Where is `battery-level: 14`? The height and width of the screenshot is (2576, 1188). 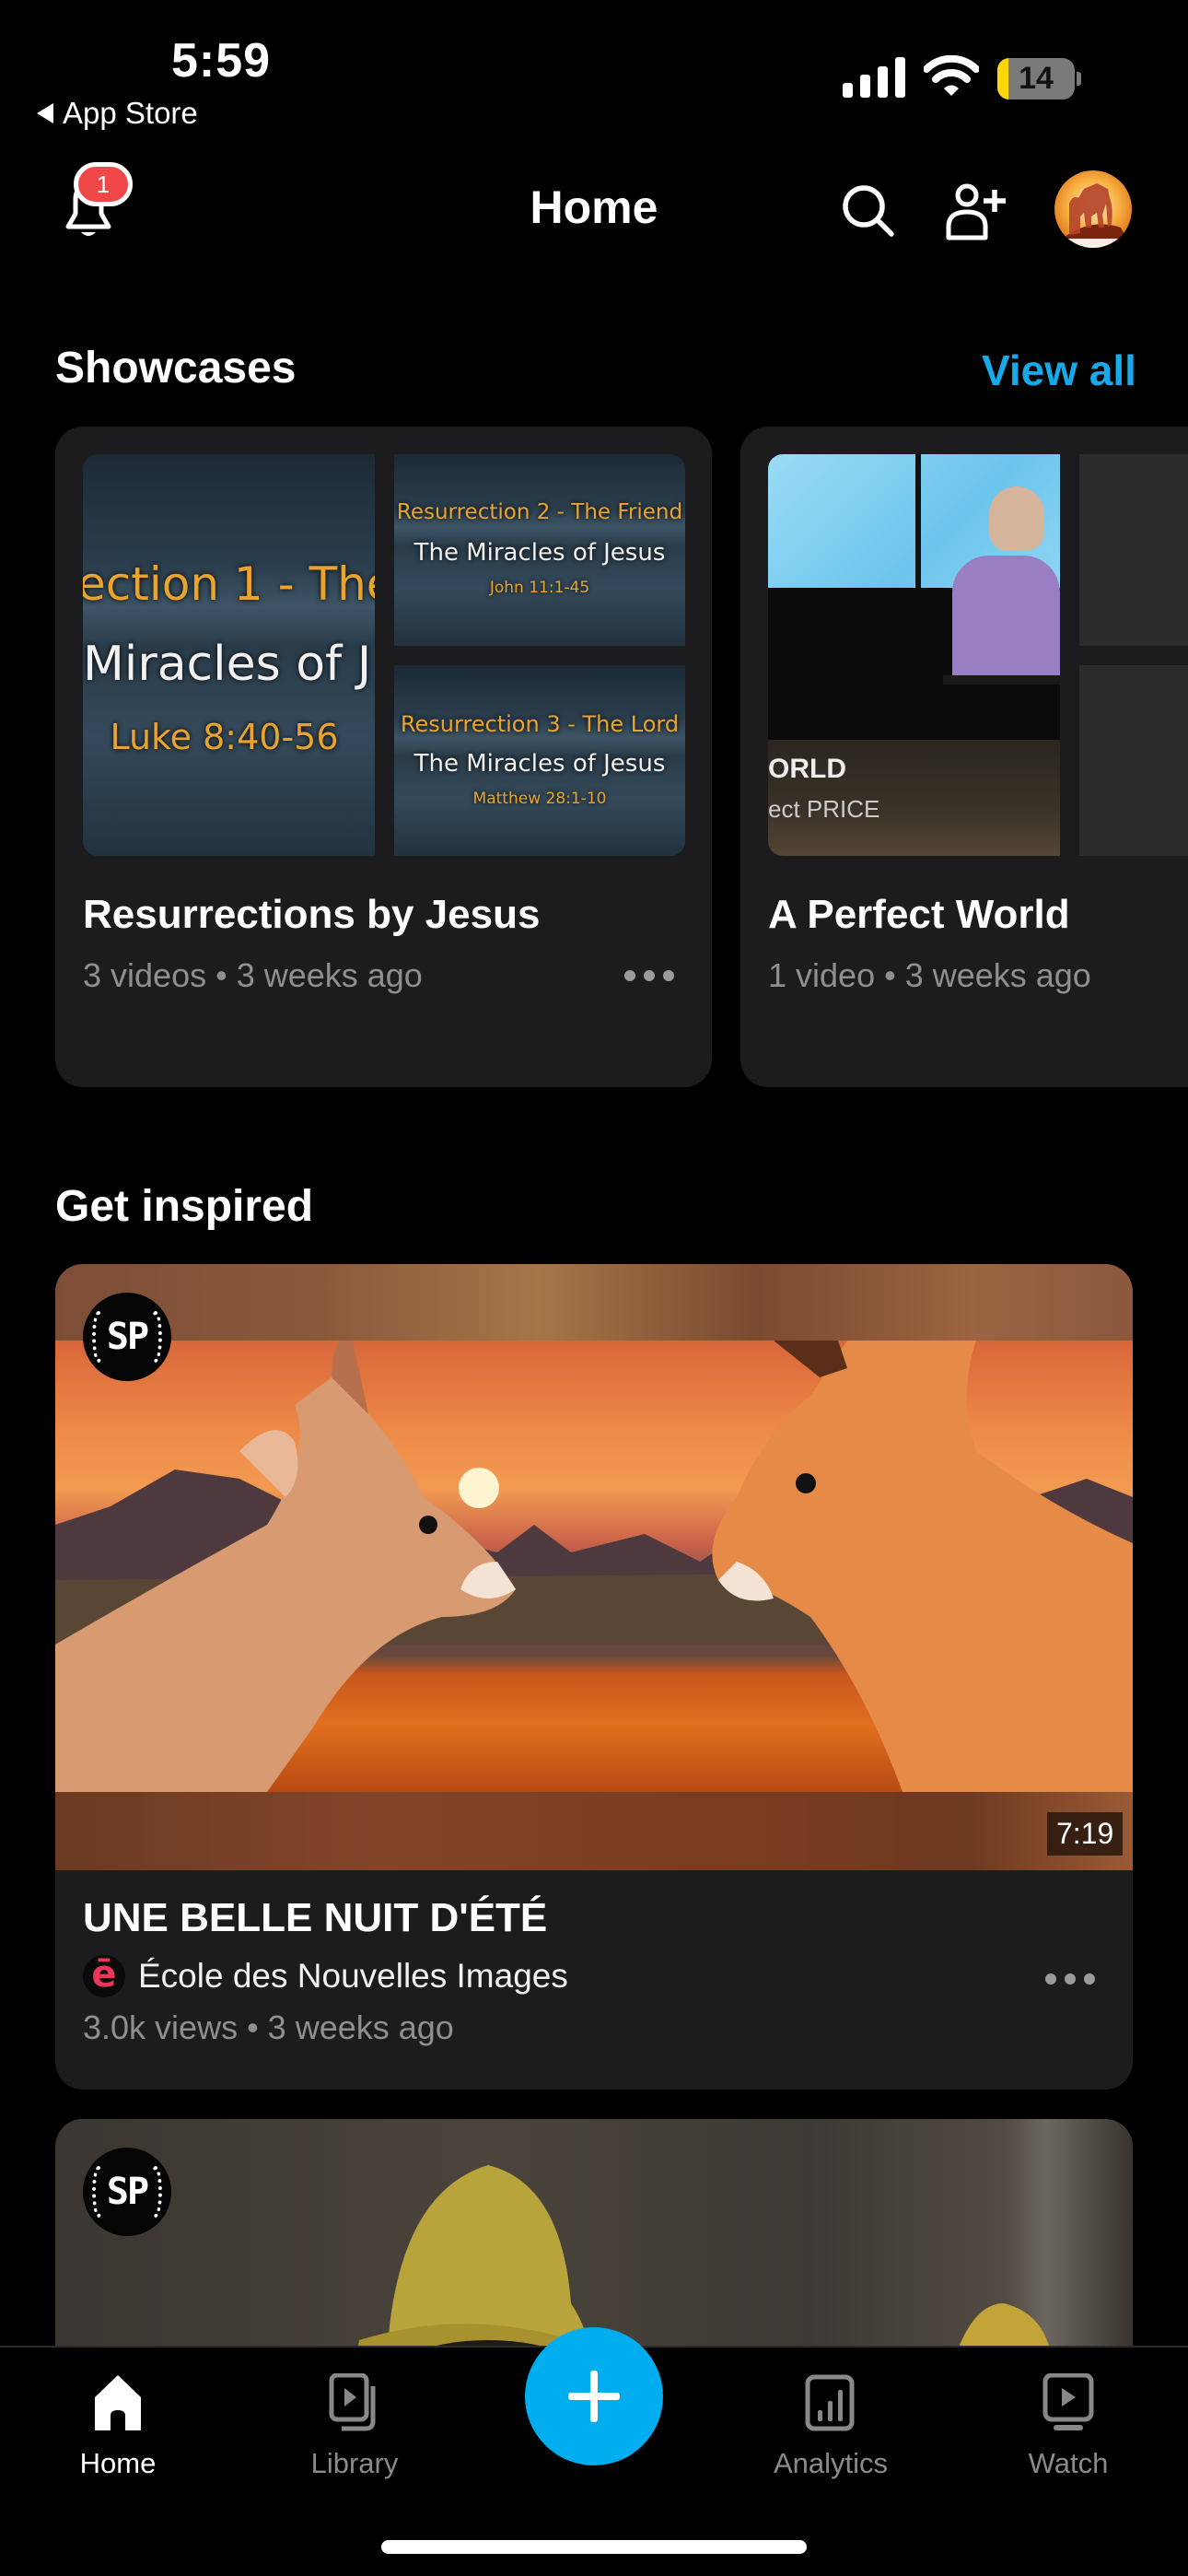 battery-level: 14 is located at coordinates (1036, 78).